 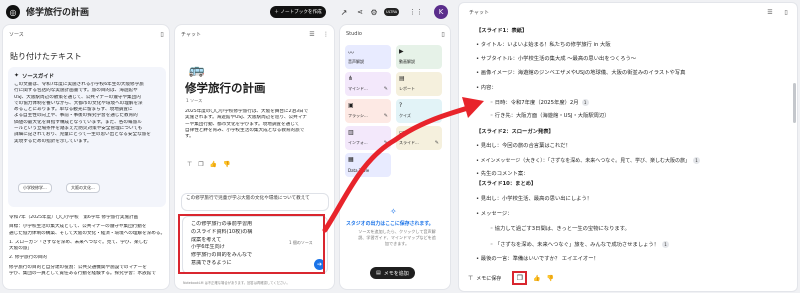 What do you see at coordinates (396, 169) in the screenshot?
I see `arrow-curve` at bounding box center [396, 169].